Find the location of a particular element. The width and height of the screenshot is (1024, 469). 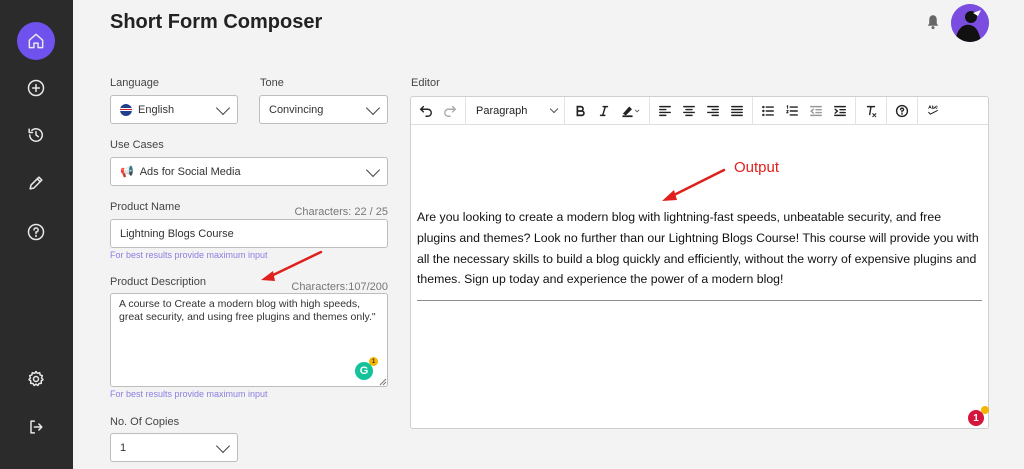

block-format-select: Paragraph is located at coordinates (515, 111).